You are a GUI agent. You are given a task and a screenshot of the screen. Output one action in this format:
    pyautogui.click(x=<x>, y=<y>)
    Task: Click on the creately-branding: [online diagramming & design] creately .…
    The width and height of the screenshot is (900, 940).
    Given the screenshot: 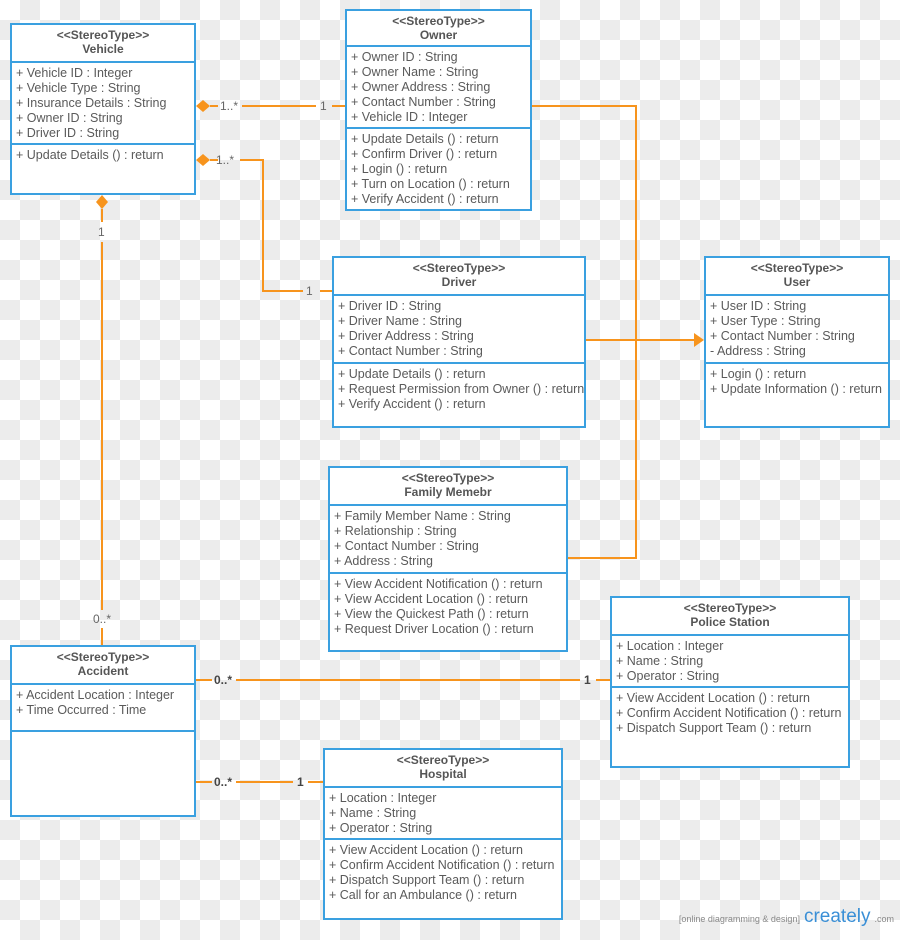 What is the action you would take?
    pyautogui.click(x=786, y=917)
    